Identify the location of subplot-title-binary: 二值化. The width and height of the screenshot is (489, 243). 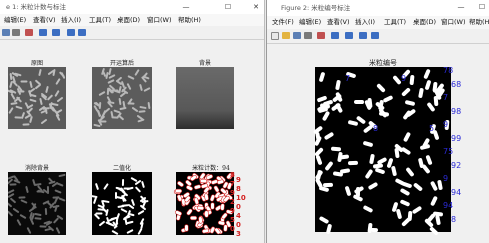
(121, 168).